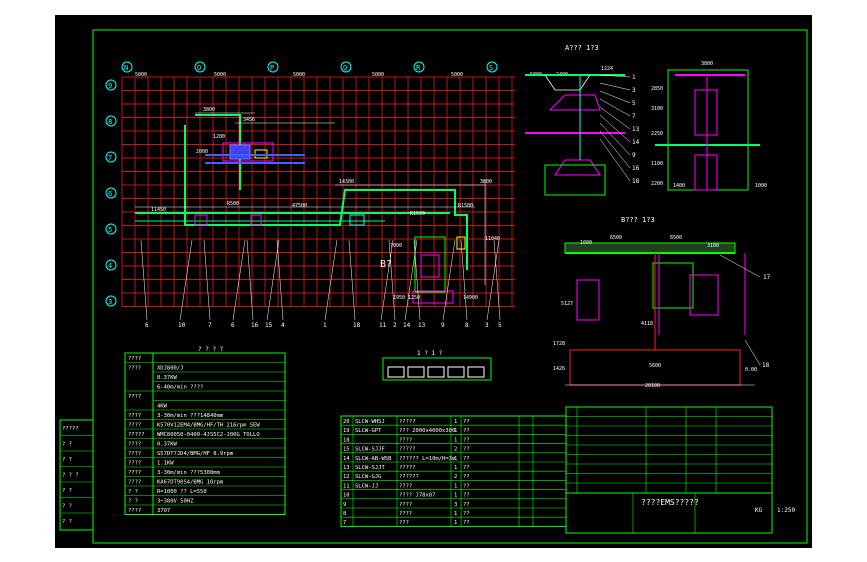 The image size is (867, 562). What do you see at coordinates (110, 266) in the screenshot?
I see `grid-row-label: 4` at bounding box center [110, 266].